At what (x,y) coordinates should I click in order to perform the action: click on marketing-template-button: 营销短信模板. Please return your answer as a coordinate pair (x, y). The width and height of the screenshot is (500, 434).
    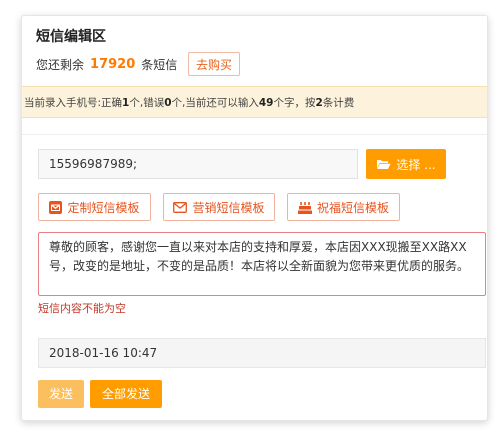
    Looking at the image, I should click on (219, 207).